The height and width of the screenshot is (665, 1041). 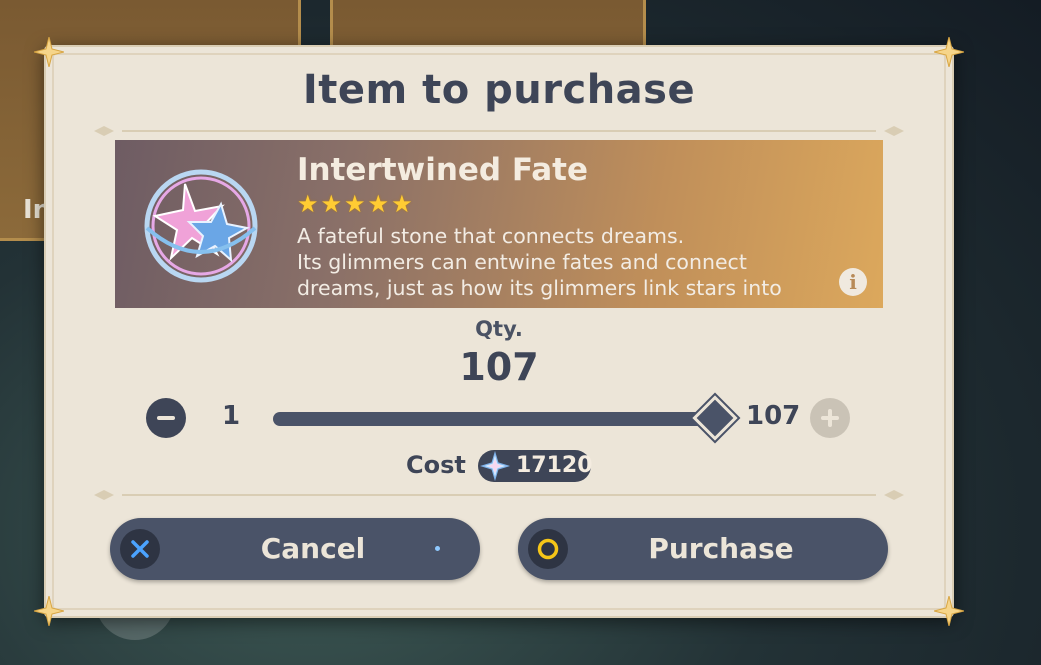 What do you see at coordinates (499, 90) in the screenshot?
I see `dialog-title: Item to purchase` at bounding box center [499, 90].